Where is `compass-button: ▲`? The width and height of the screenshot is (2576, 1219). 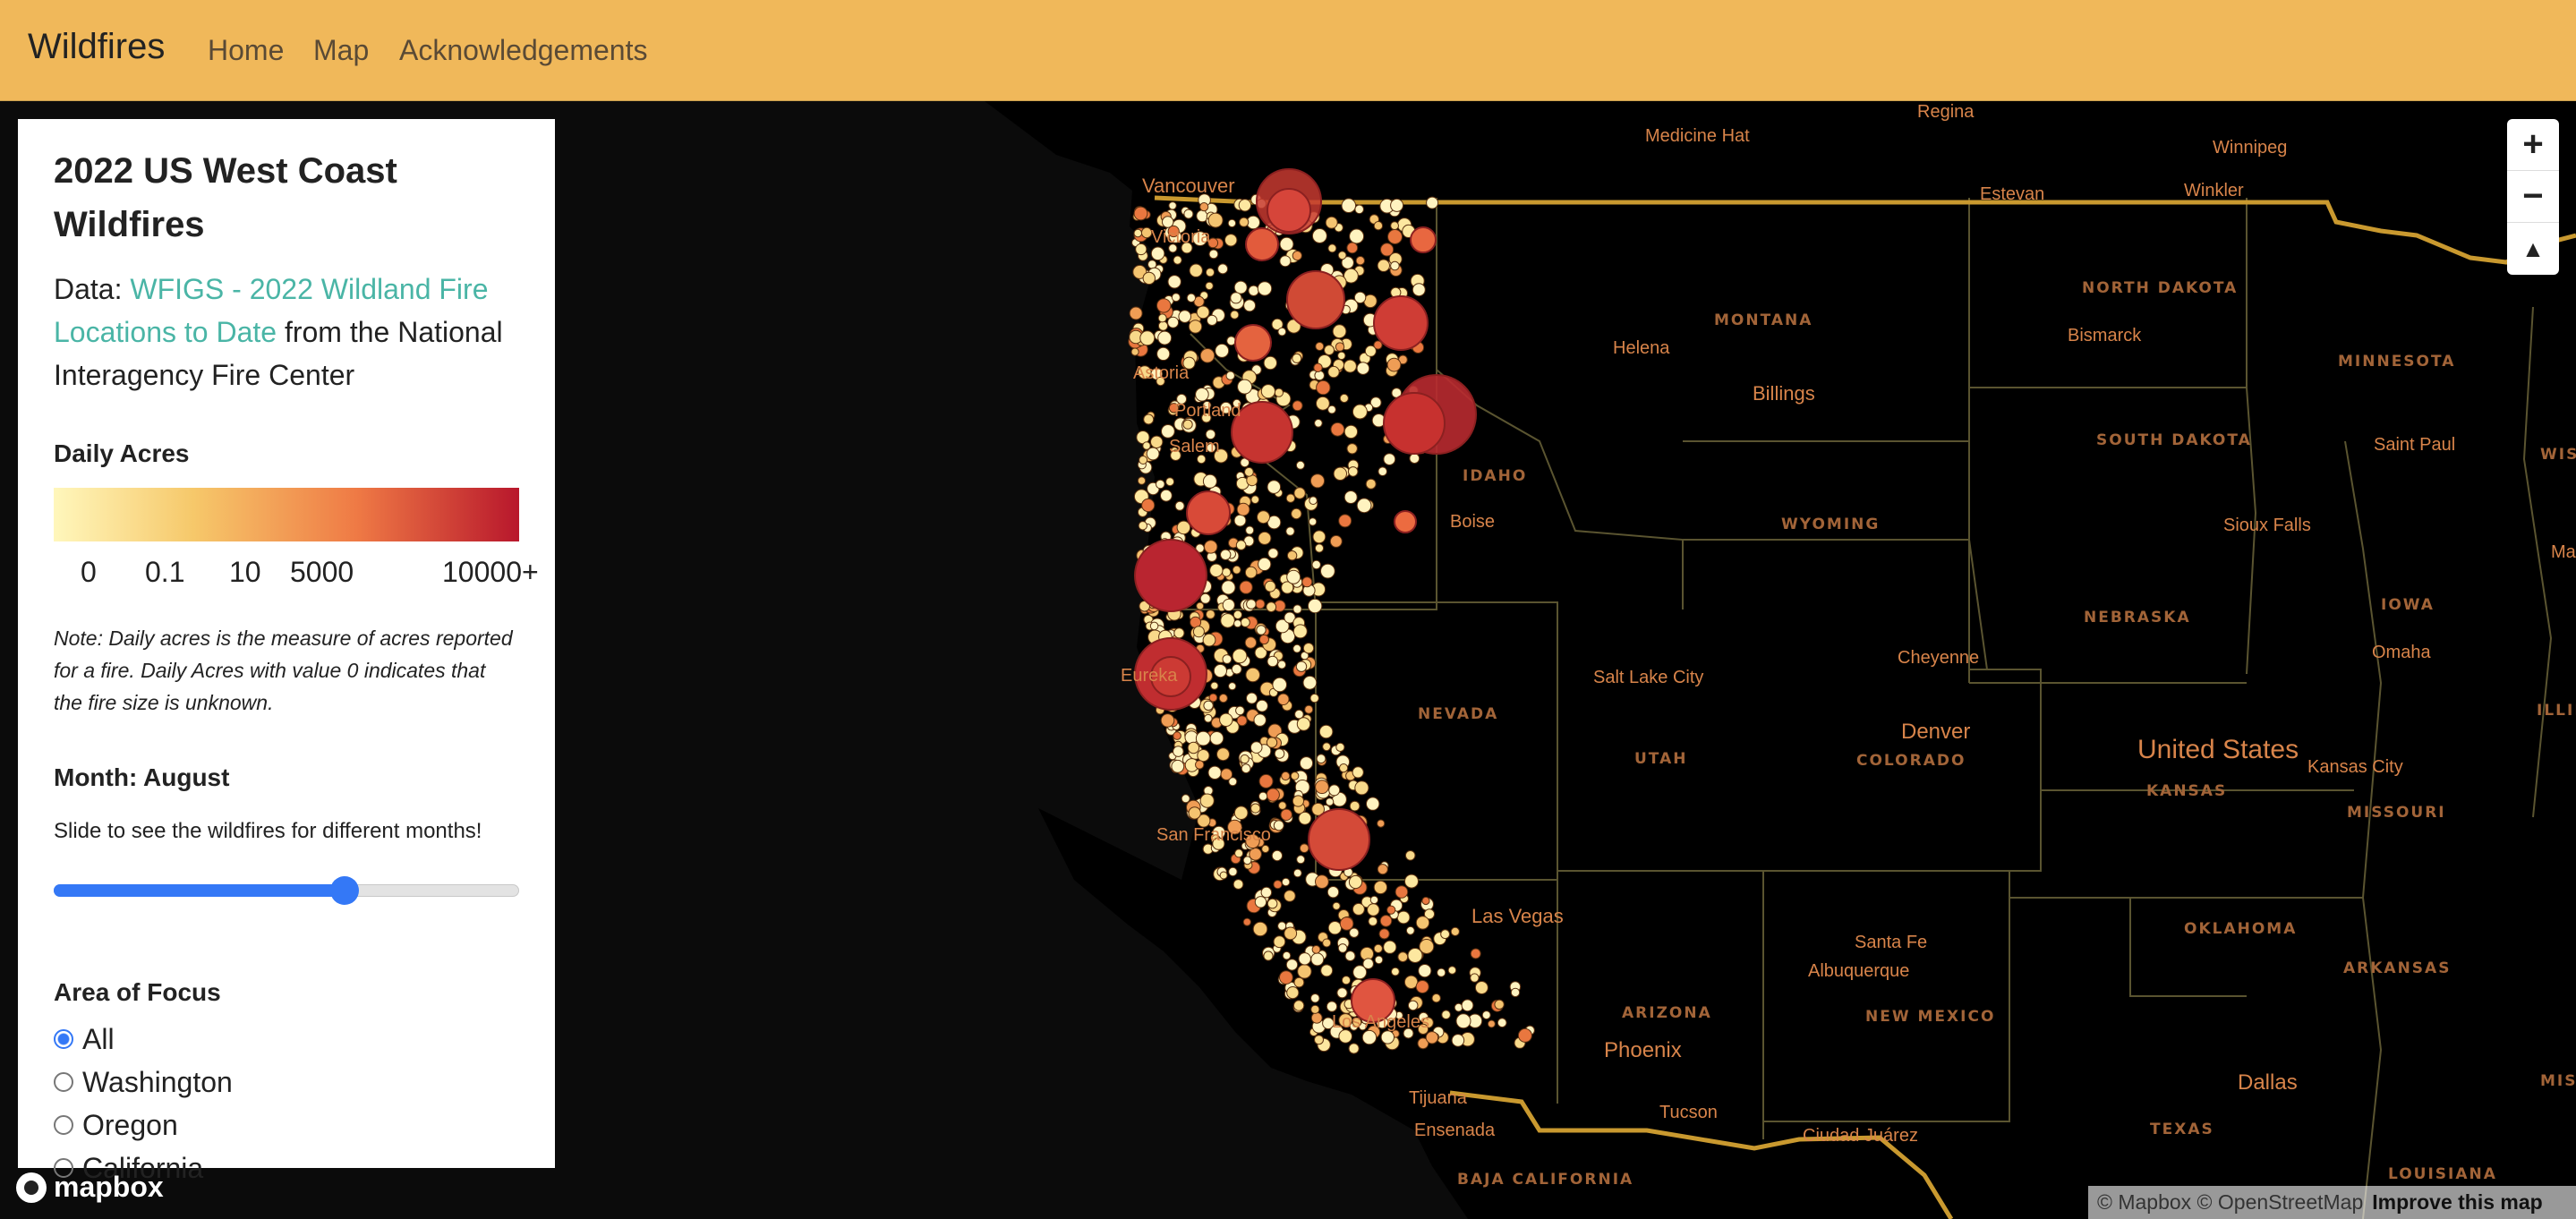 compass-button: ▲ is located at coordinates (2533, 249).